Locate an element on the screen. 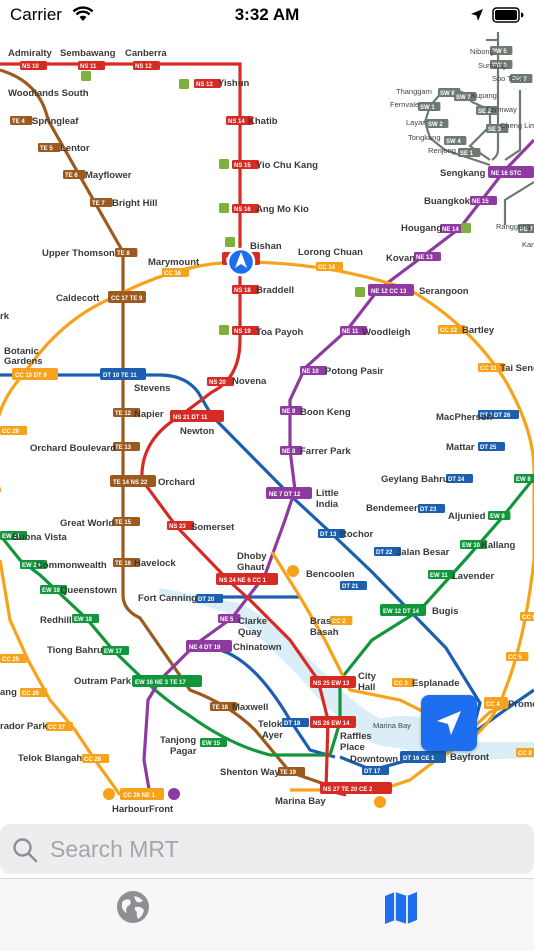 The width and height of the screenshot is (534, 951). current-position-marker is located at coordinates (241, 262).